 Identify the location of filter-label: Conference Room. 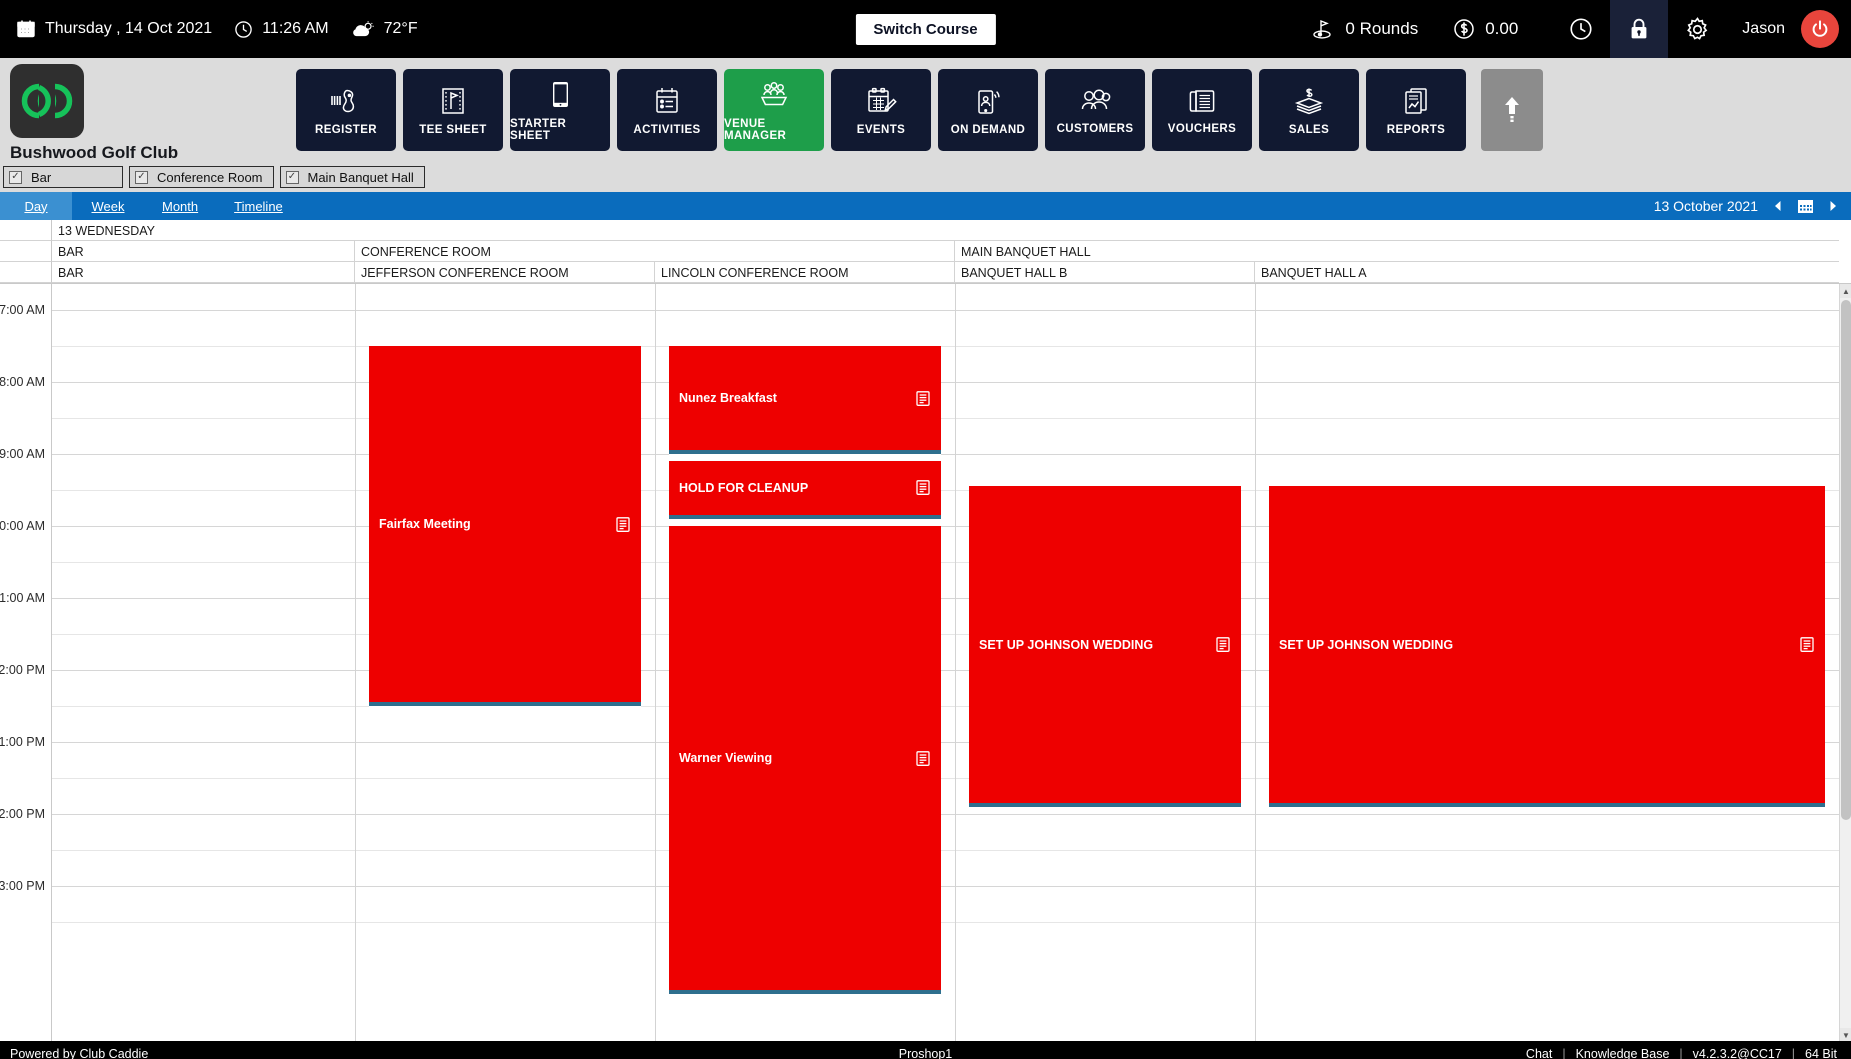
(210, 177).